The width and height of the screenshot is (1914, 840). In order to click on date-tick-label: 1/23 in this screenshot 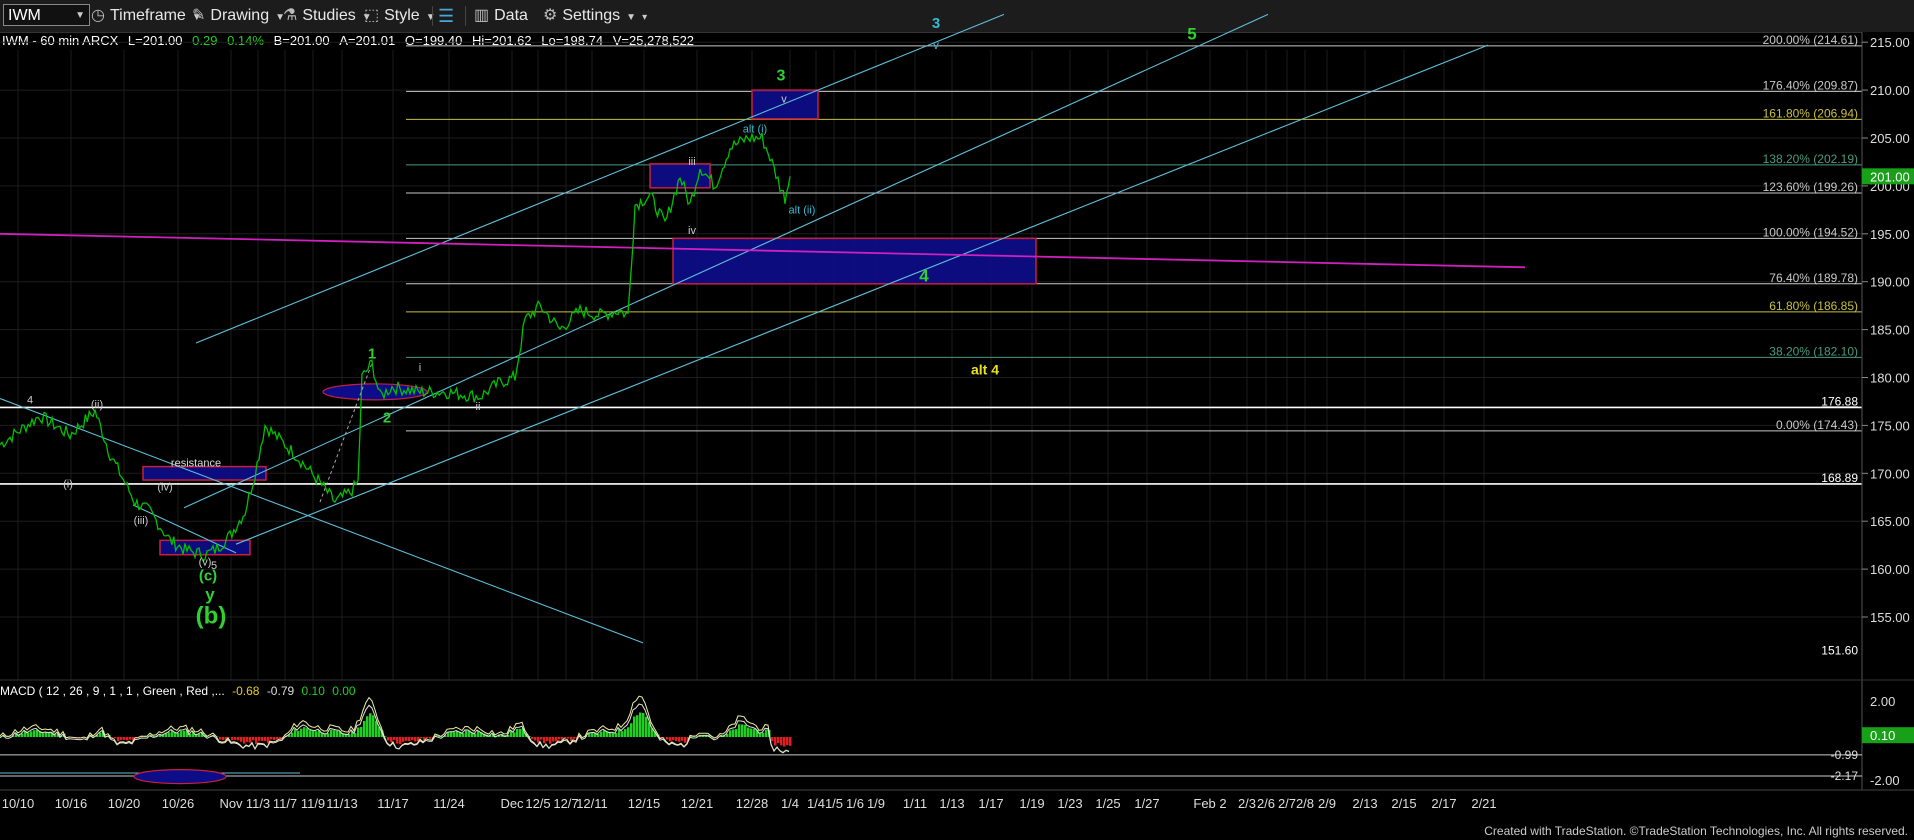, I will do `click(1069, 803)`.